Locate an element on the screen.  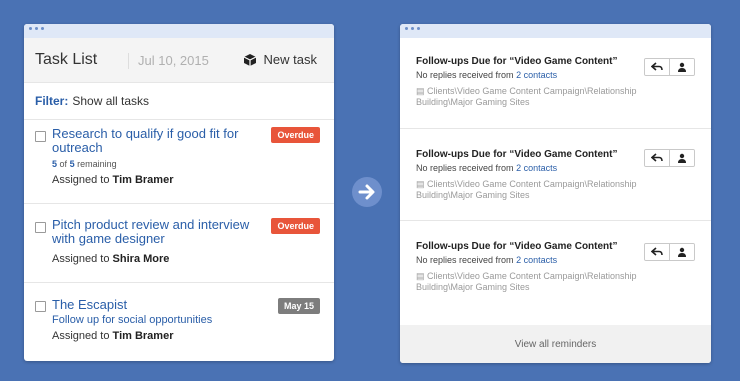
view-all-reminders-button: View all reminders is located at coordinates (555, 344).